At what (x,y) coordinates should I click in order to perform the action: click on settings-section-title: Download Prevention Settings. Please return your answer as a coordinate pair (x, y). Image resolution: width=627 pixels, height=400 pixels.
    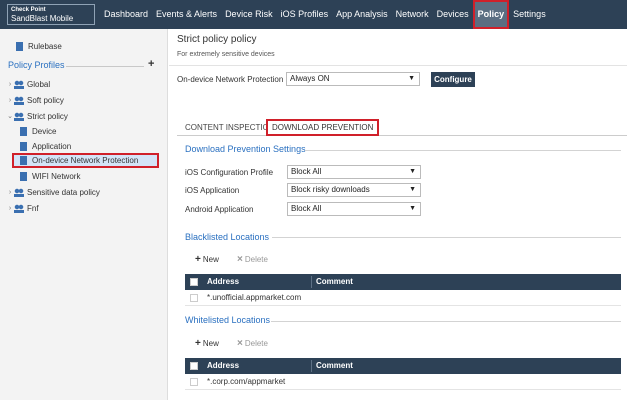
    Looking at the image, I should click on (245, 149).